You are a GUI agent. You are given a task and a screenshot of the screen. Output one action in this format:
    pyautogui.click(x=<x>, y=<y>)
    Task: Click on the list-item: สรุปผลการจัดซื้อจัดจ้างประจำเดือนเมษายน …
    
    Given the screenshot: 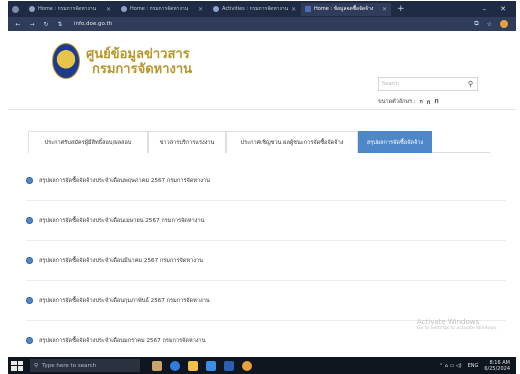 What is the action you would take?
    pyautogui.click(x=266, y=221)
    